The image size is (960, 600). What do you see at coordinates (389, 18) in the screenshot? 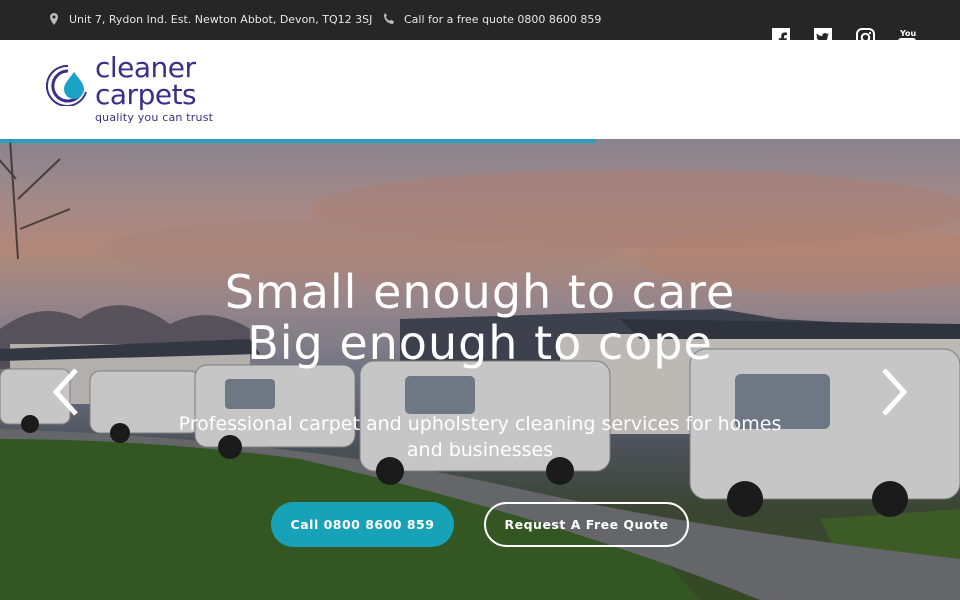
I see `phone-icon` at bounding box center [389, 18].